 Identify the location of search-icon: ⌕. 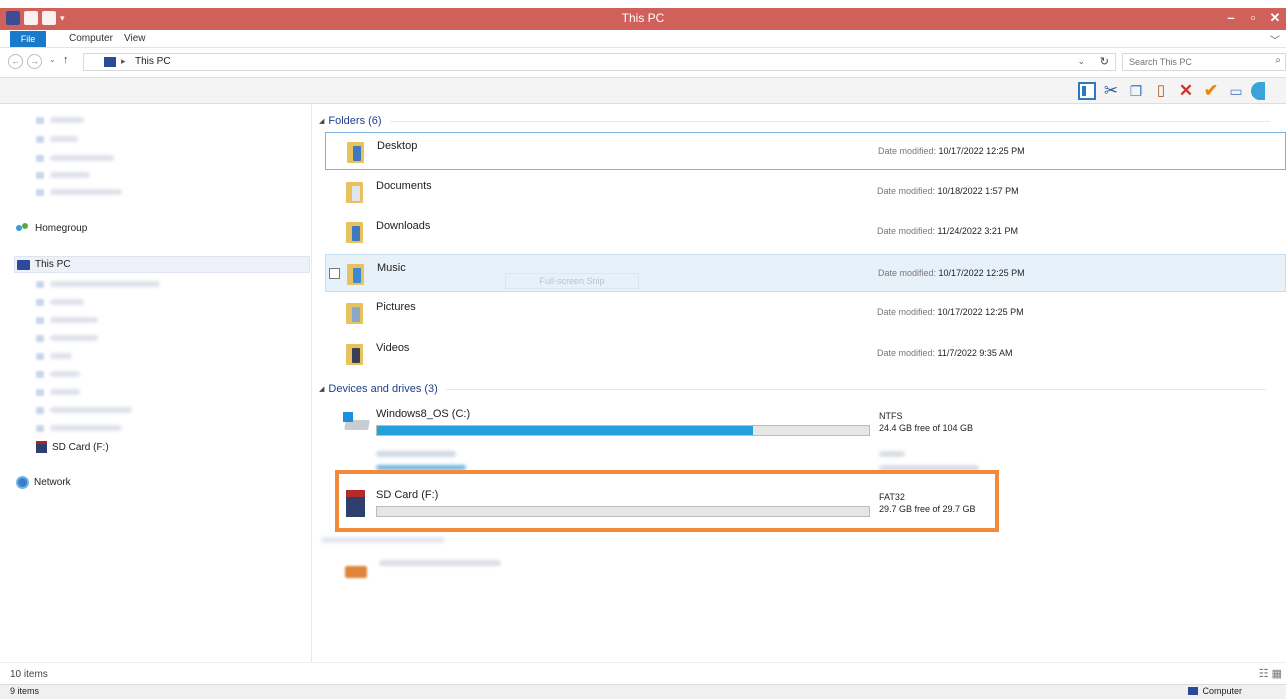
(1278, 60).